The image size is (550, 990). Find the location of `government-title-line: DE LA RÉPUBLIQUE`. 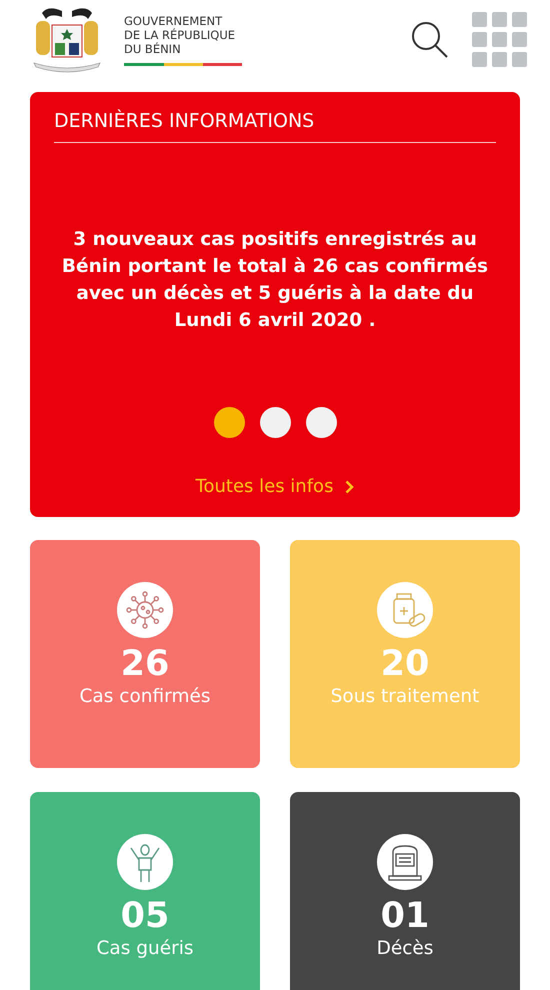

government-title-line: DE LA RÉPUBLIQUE is located at coordinates (180, 35).